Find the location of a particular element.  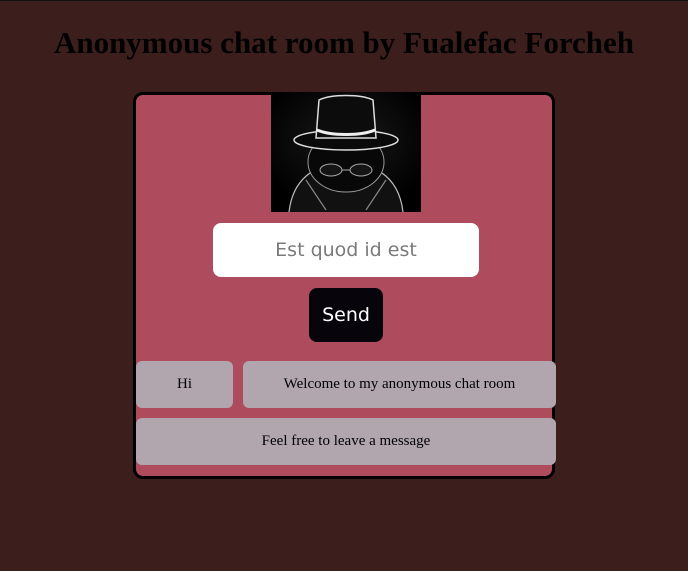

message-bubble: Hi is located at coordinates (184, 384).